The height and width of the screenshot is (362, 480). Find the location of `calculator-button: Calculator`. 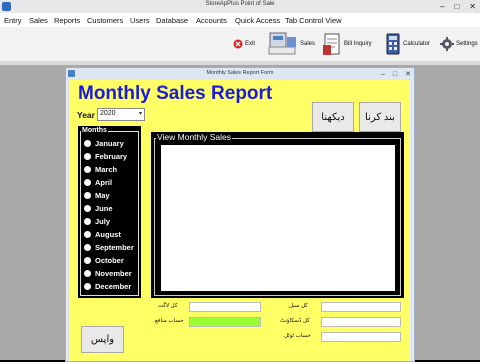

calculator-button: Calculator is located at coordinates (407, 44).